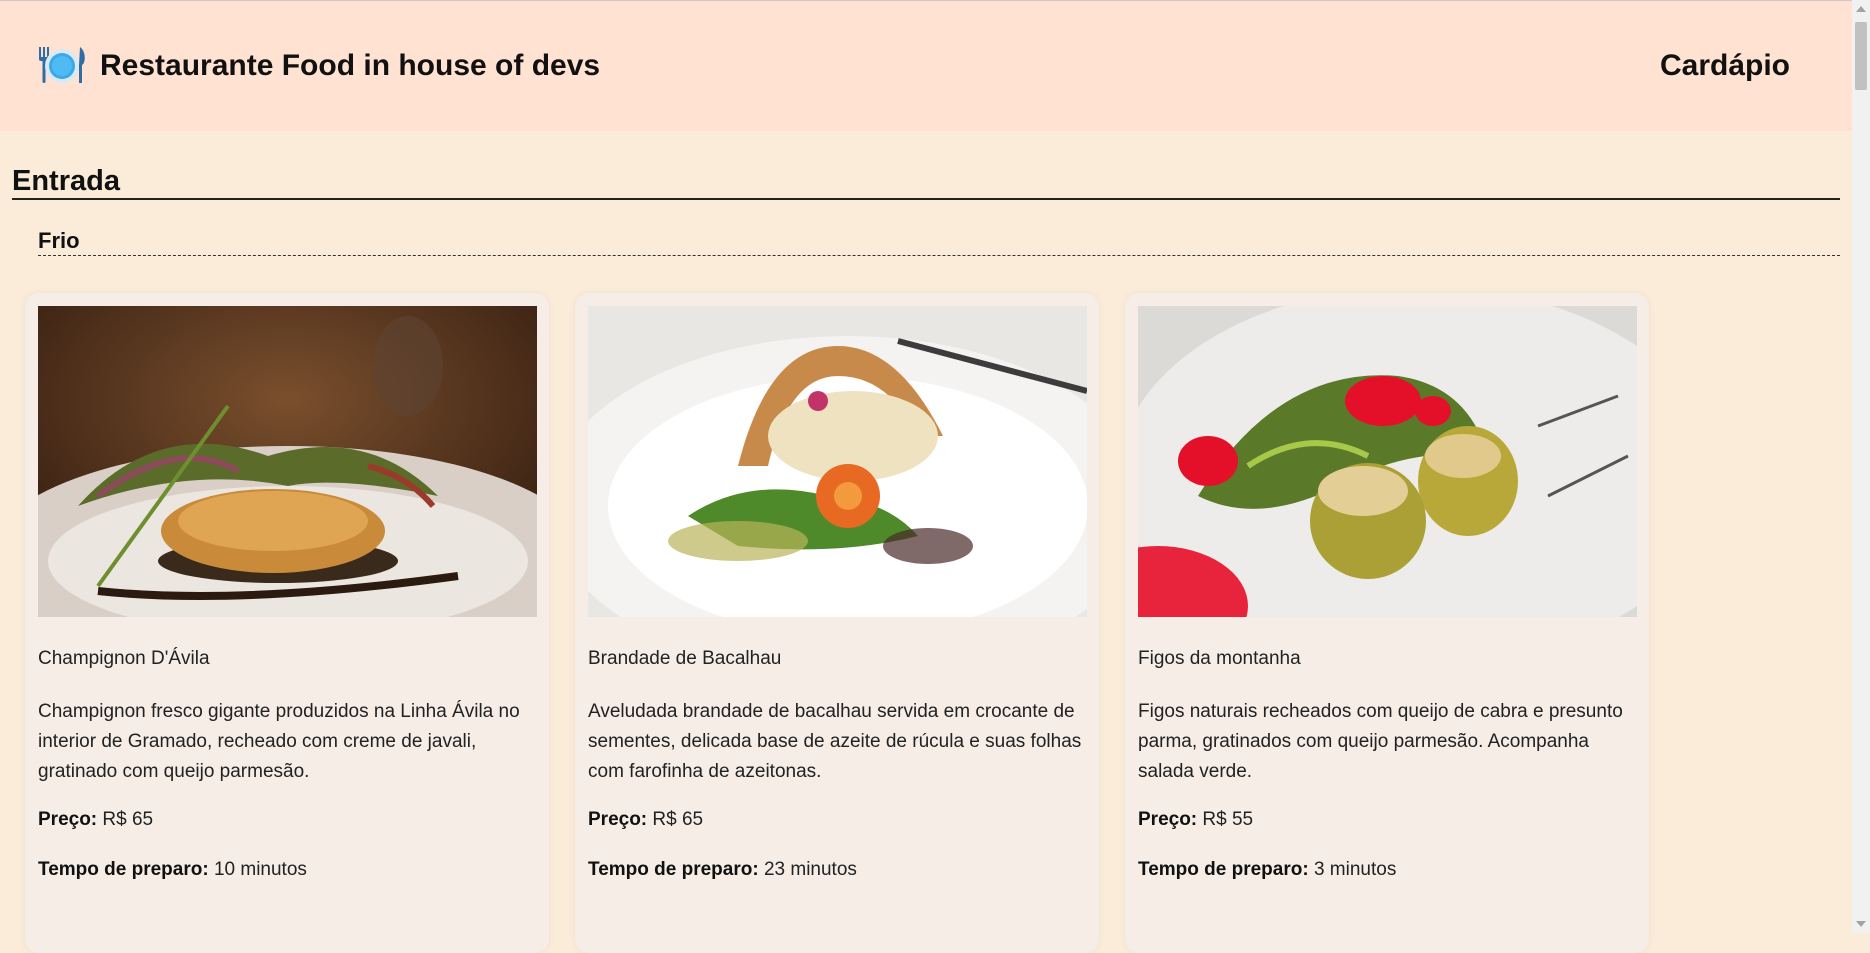 Image resolution: width=1870 pixels, height=953 pixels. What do you see at coordinates (1861, 466) in the screenshot?
I see `vertical-scrollbar` at bounding box center [1861, 466].